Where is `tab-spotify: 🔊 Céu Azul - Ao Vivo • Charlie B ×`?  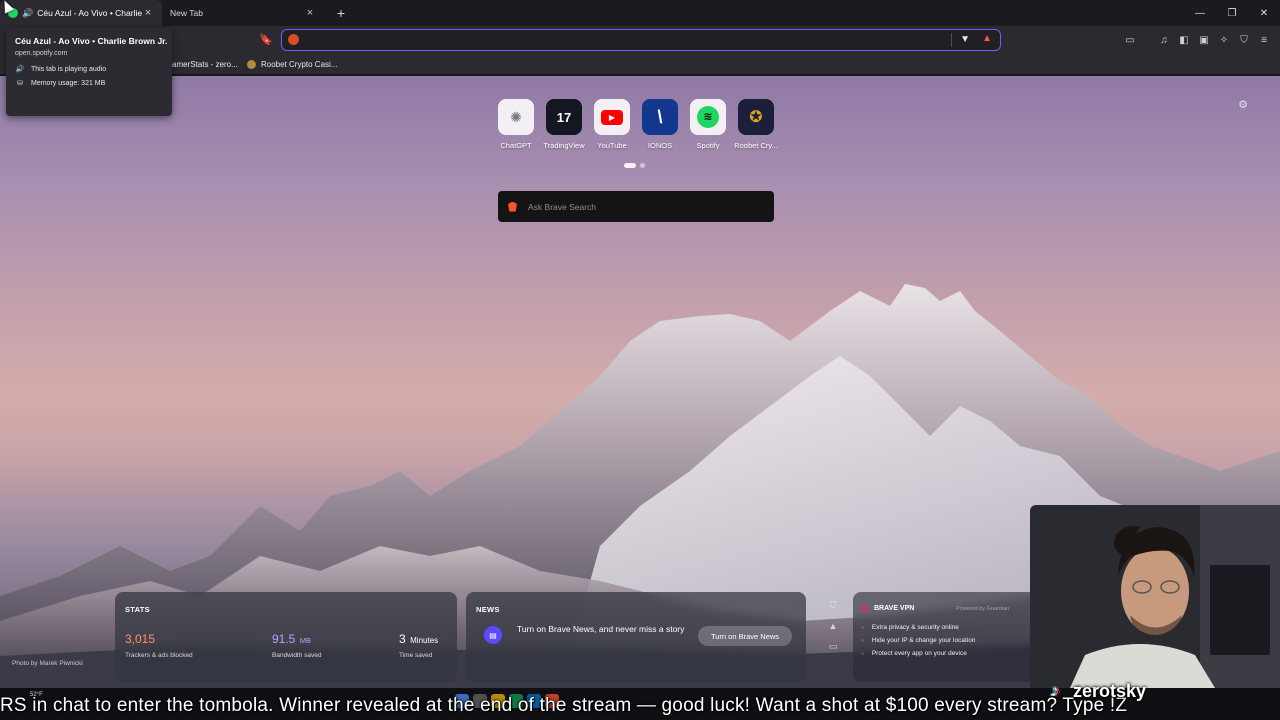 tab-spotify: 🔊 Céu Azul - Ao Vivo • Charlie B × is located at coordinates (81, 13).